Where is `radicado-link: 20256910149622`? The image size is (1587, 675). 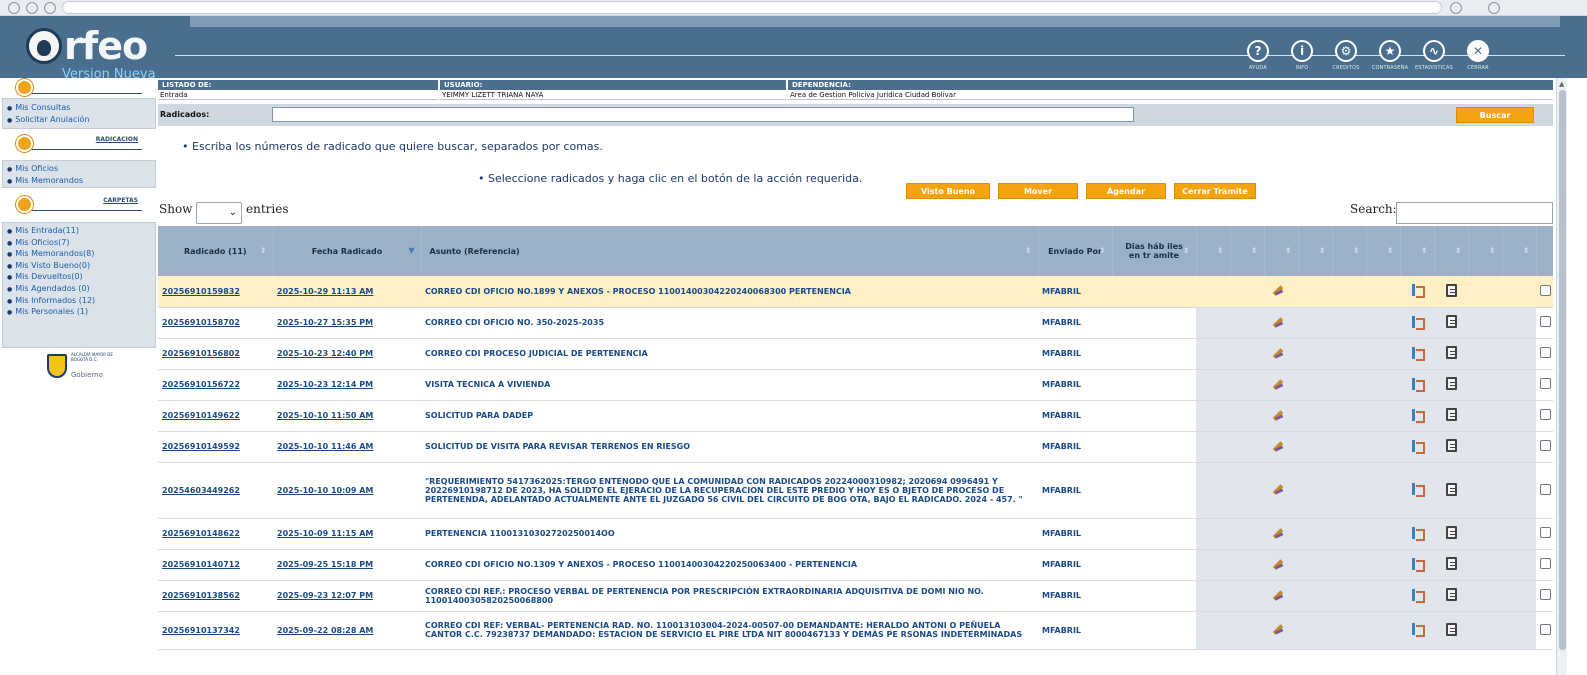 radicado-link: 20256910149622 is located at coordinates (215, 416).